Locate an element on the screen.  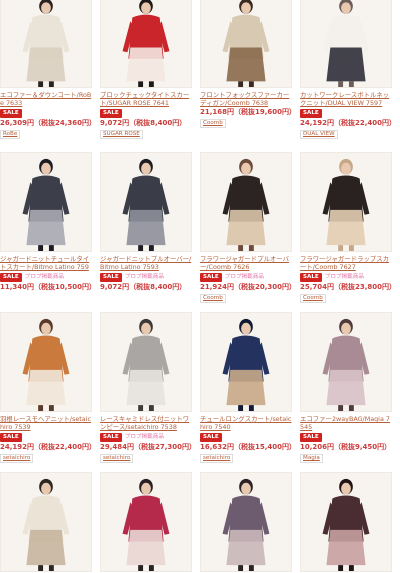
product-card: コーデュロイセミワイドパンツ is located at coordinates (46, 522).